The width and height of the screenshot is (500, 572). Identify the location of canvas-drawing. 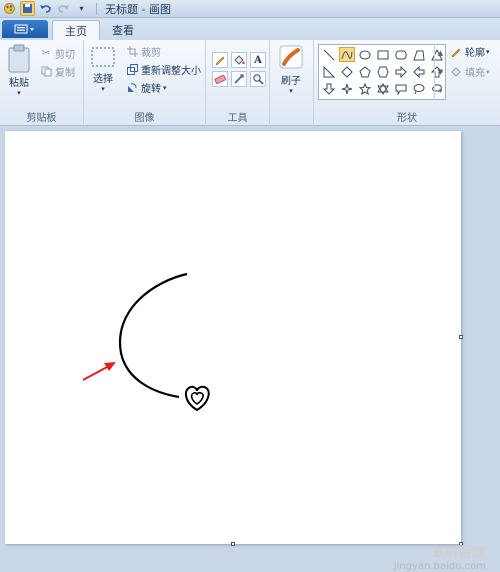
(146, 342).